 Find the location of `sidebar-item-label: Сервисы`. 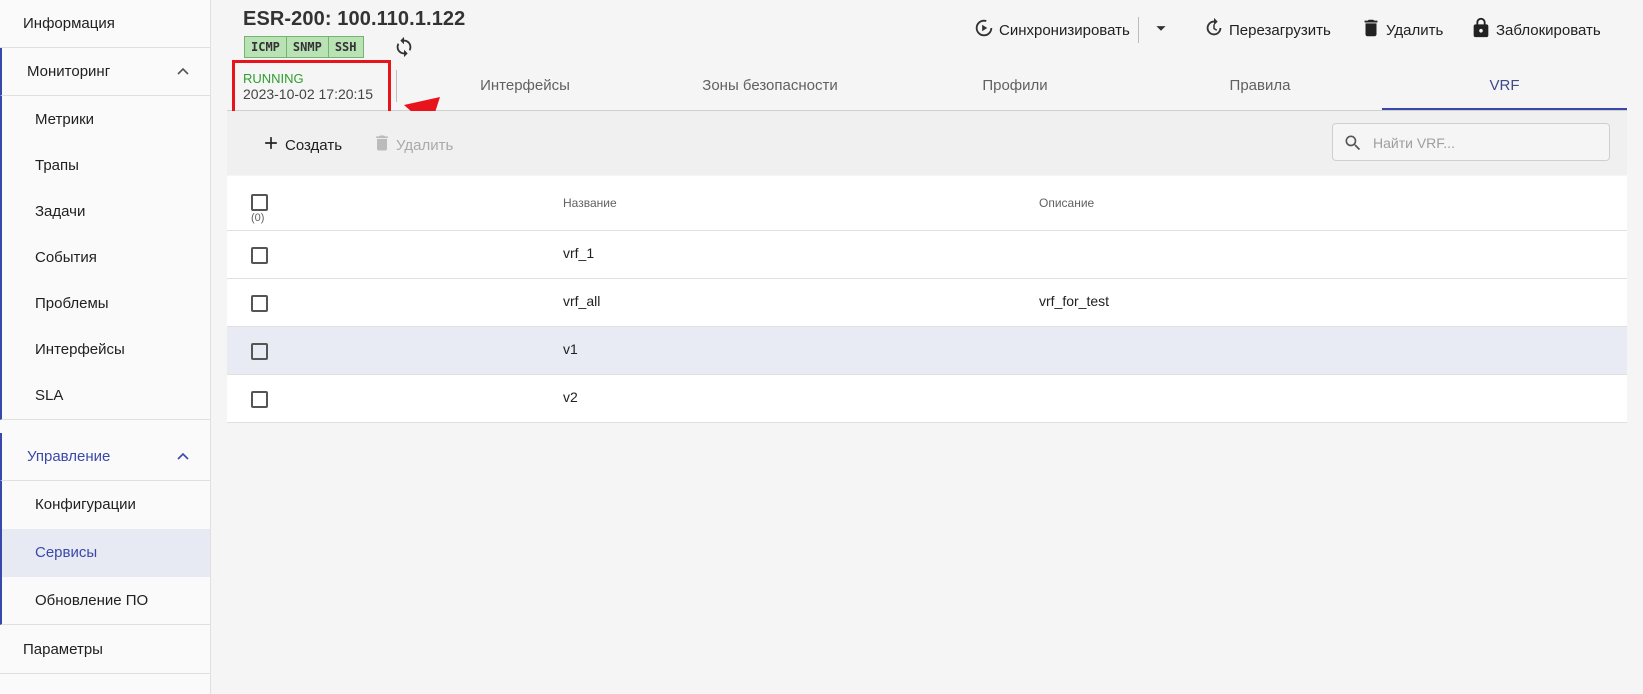

sidebar-item-label: Сервисы is located at coordinates (66, 552).